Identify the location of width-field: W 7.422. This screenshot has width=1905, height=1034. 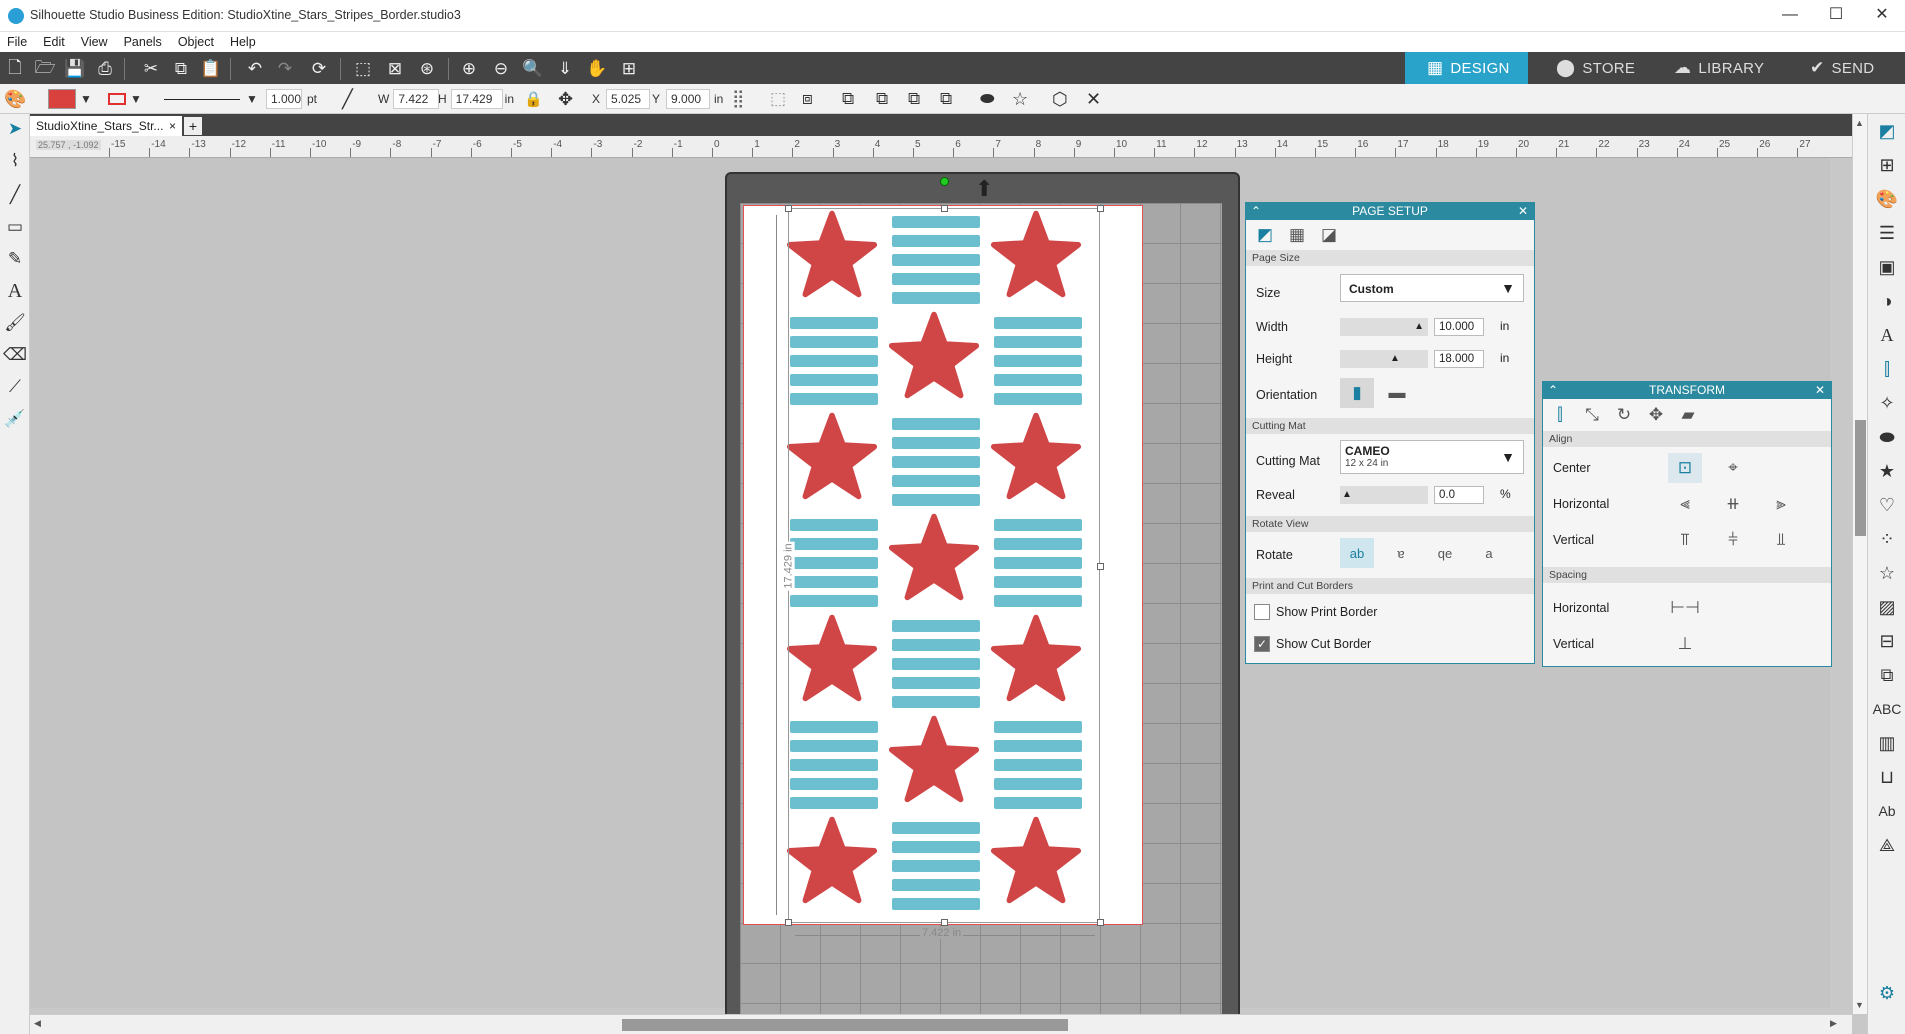
(409, 99).